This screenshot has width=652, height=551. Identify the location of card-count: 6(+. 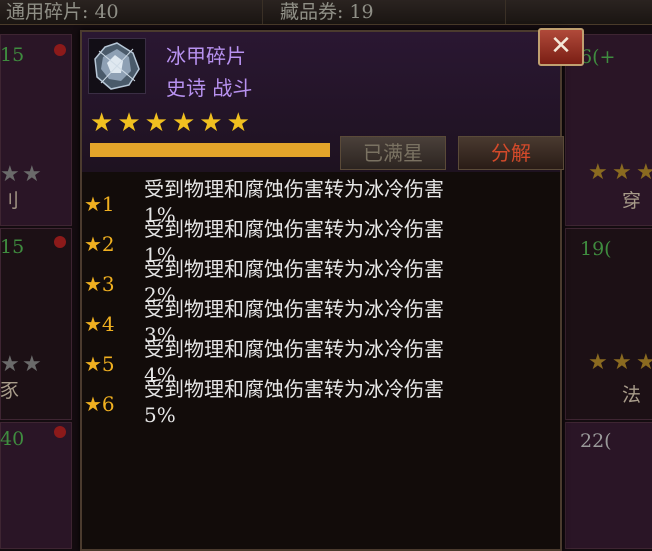
(598, 57).